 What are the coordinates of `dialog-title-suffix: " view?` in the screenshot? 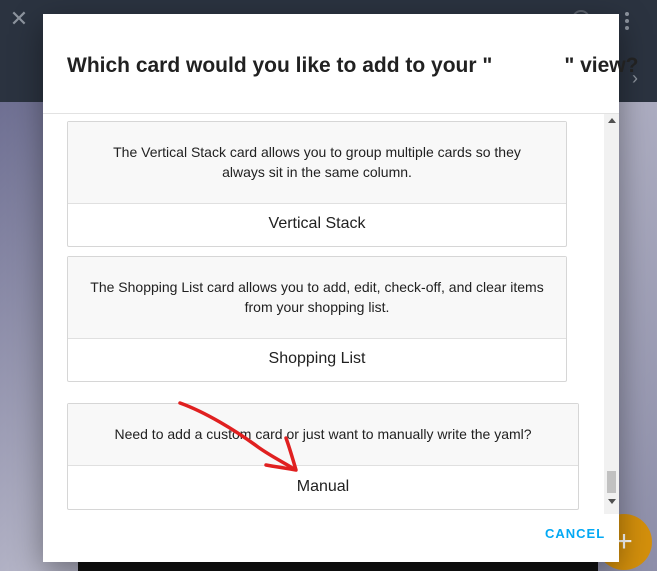 It's located at (601, 65).